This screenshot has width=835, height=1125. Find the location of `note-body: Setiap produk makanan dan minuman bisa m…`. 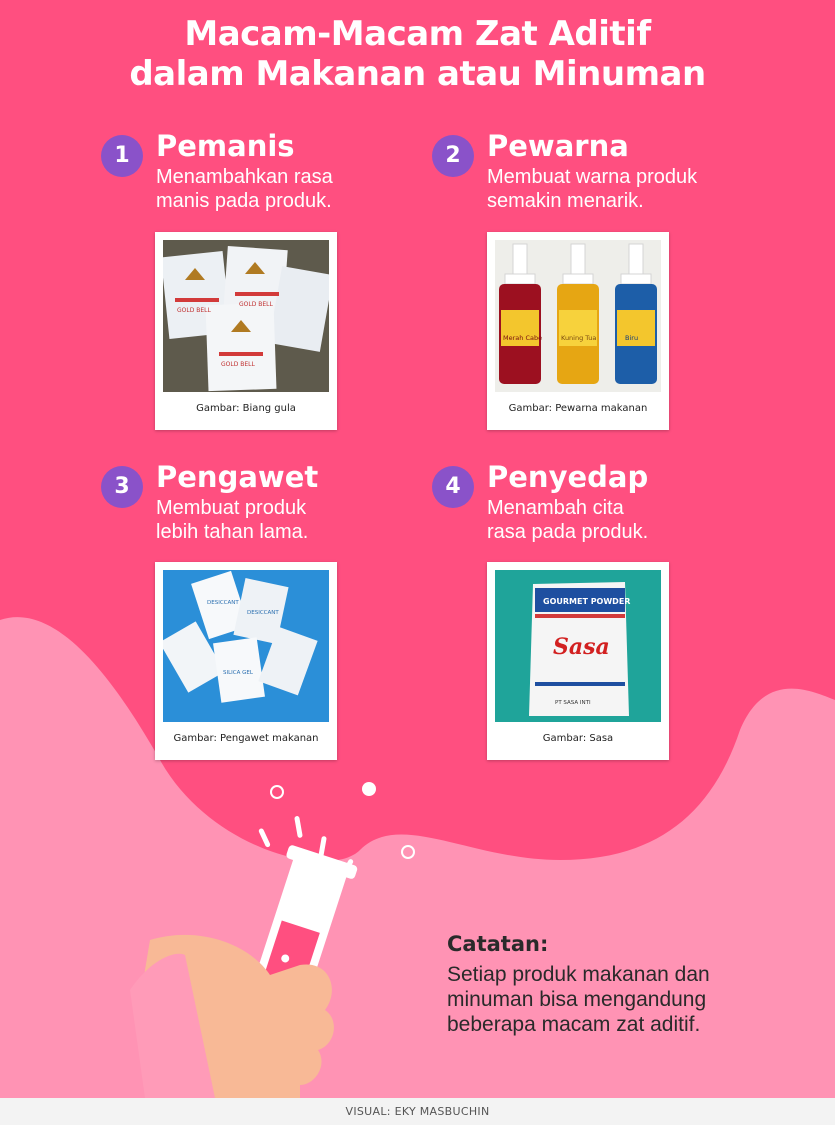

note-body: Setiap produk makanan dan minuman bisa m… is located at coordinates (627, 999).